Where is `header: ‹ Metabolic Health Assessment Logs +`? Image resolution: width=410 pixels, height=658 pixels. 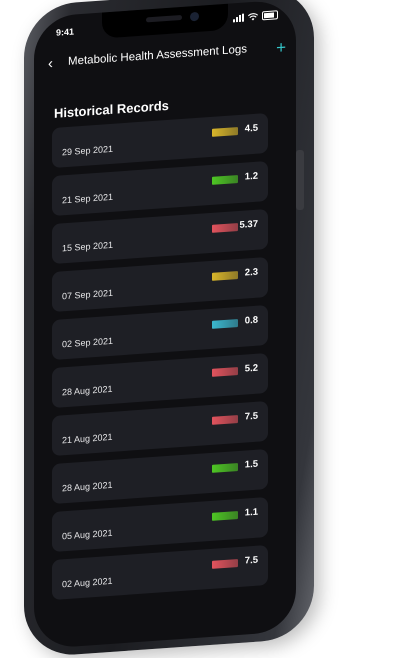 header: ‹ Metabolic Health Assessment Logs + is located at coordinates (167, 55).